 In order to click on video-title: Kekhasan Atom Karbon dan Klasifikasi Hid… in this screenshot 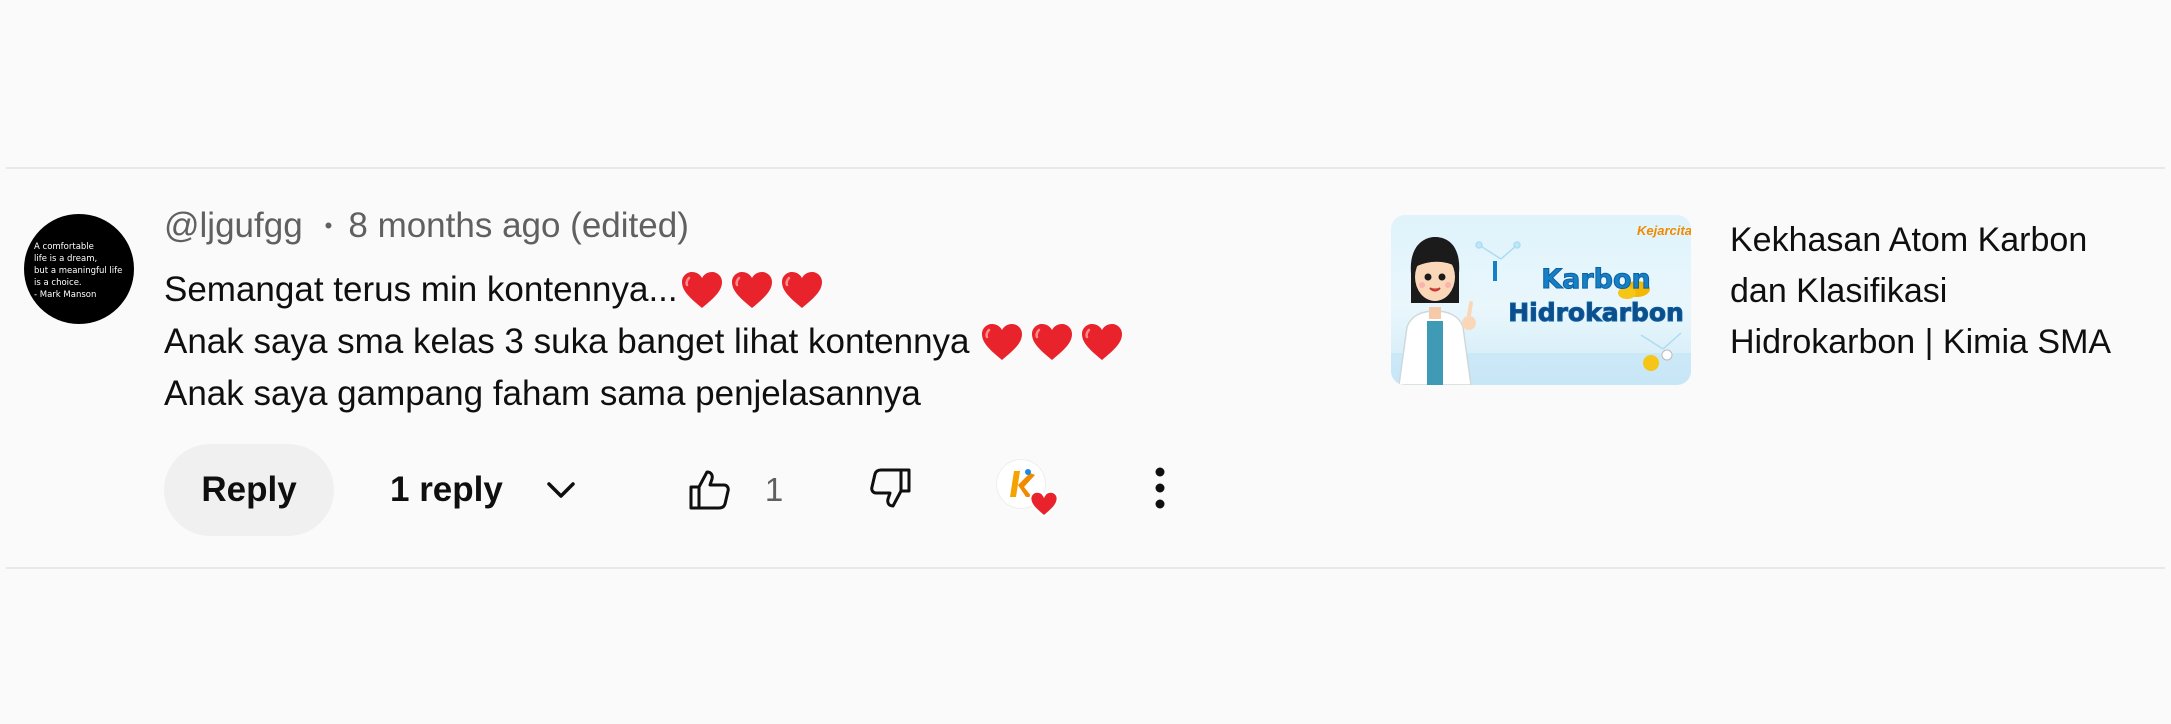, I will do `click(1940, 291)`.